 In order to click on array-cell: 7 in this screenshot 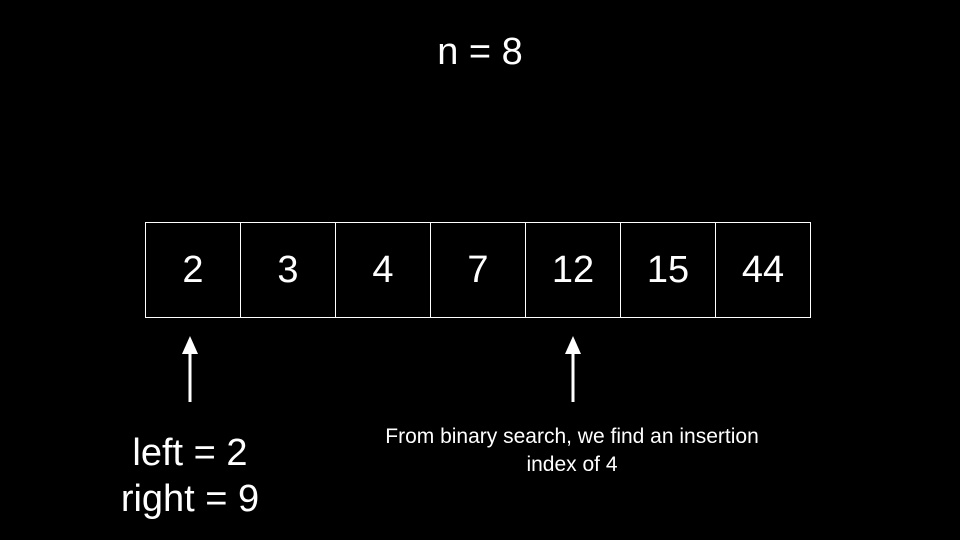, I will do `click(478, 270)`.